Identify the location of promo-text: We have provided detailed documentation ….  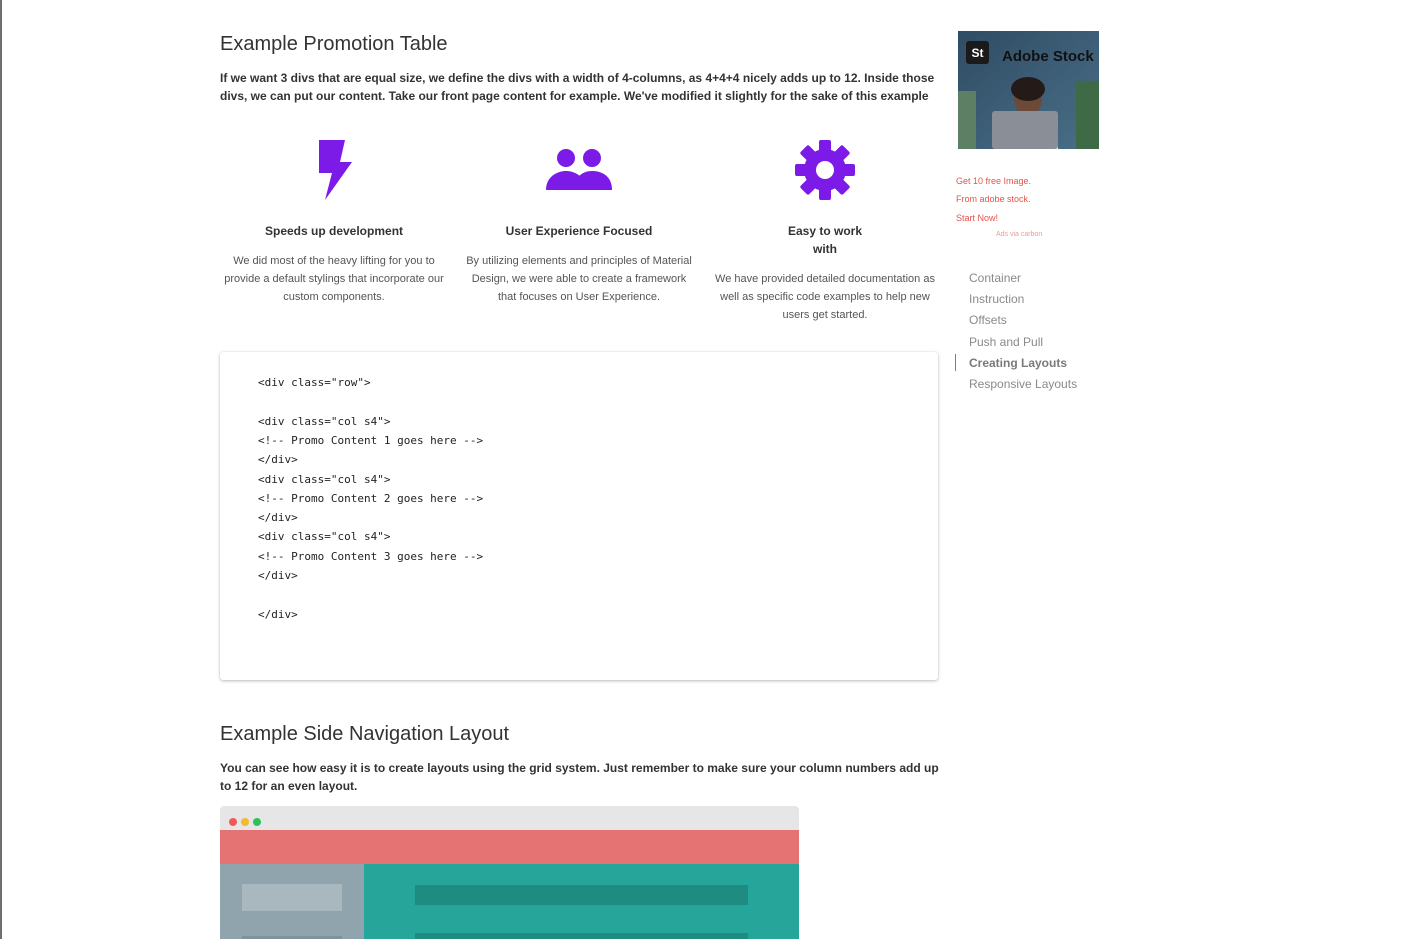
(825, 297).